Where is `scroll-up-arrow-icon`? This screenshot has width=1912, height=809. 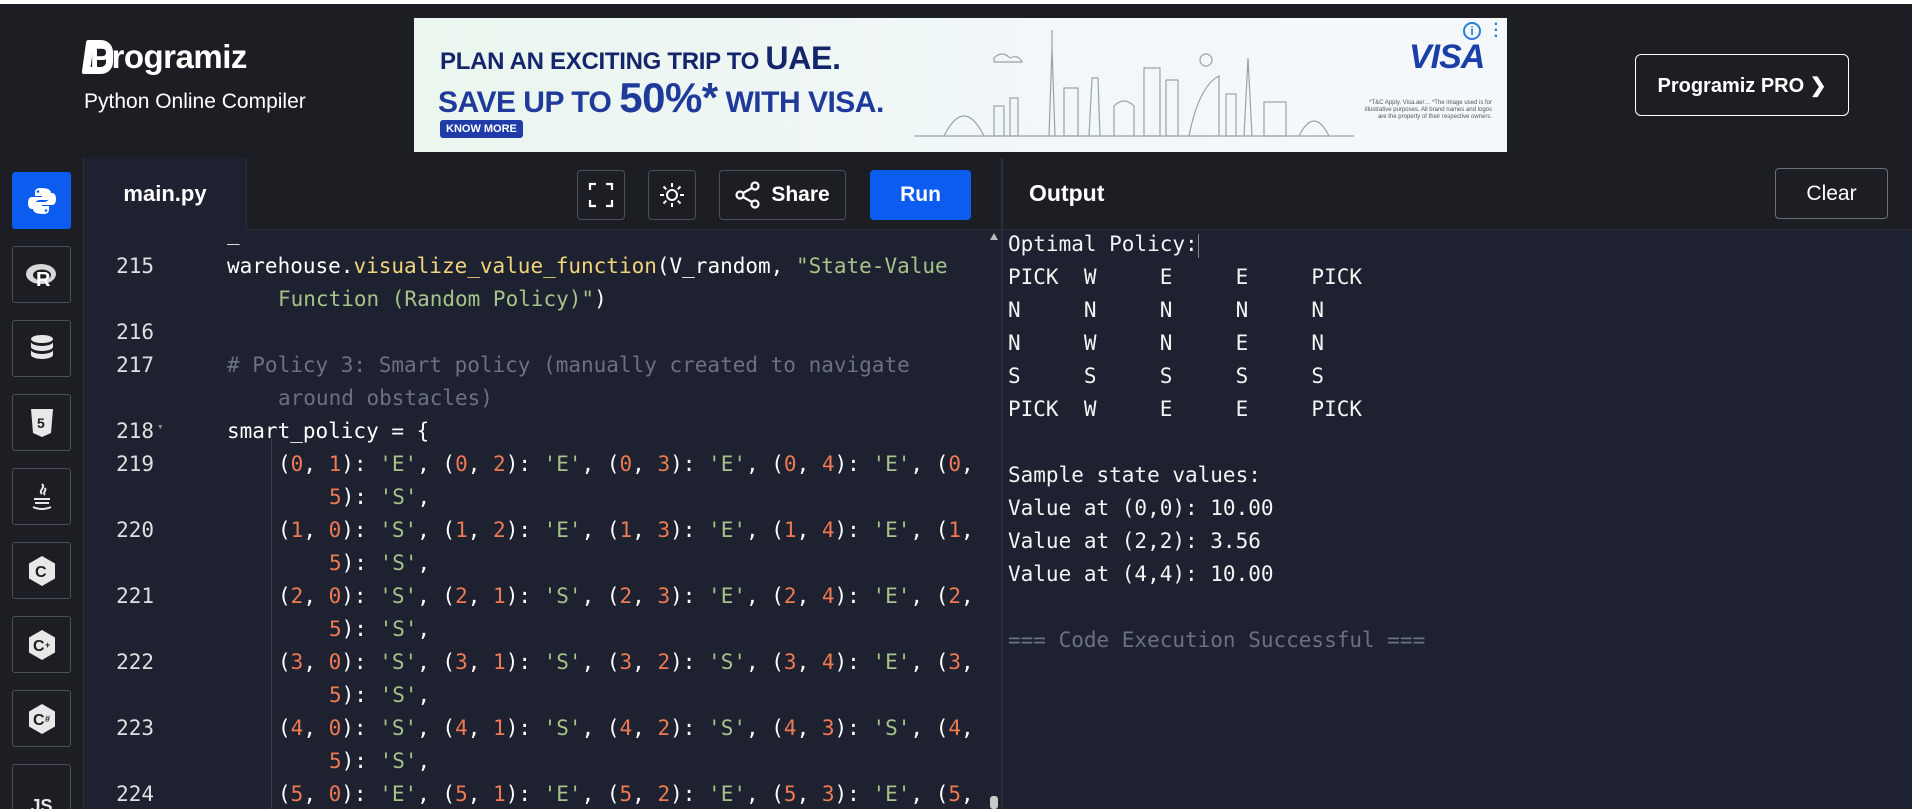 scroll-up-arrow-icon is located at coordinates (994, 236).